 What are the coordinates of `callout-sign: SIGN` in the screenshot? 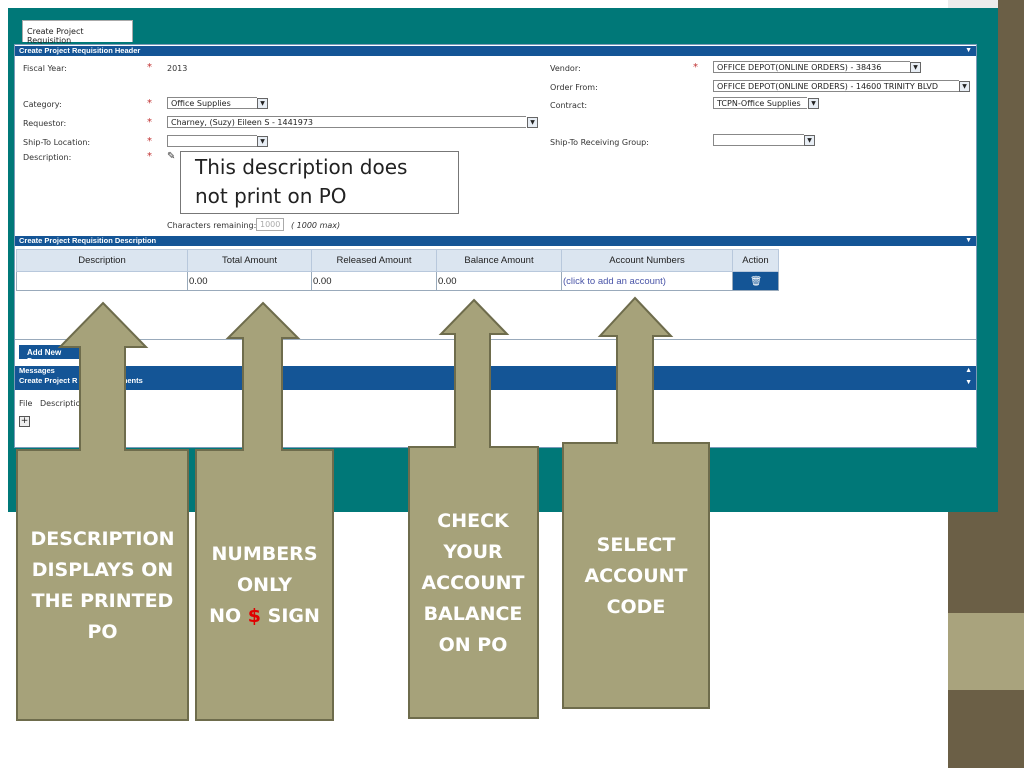 It's located at (293, 616).